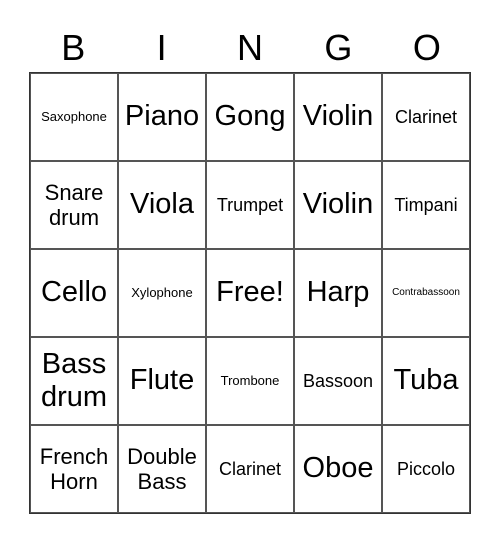  I want to click on bingo-header: B I N G O, so click(250, 48).